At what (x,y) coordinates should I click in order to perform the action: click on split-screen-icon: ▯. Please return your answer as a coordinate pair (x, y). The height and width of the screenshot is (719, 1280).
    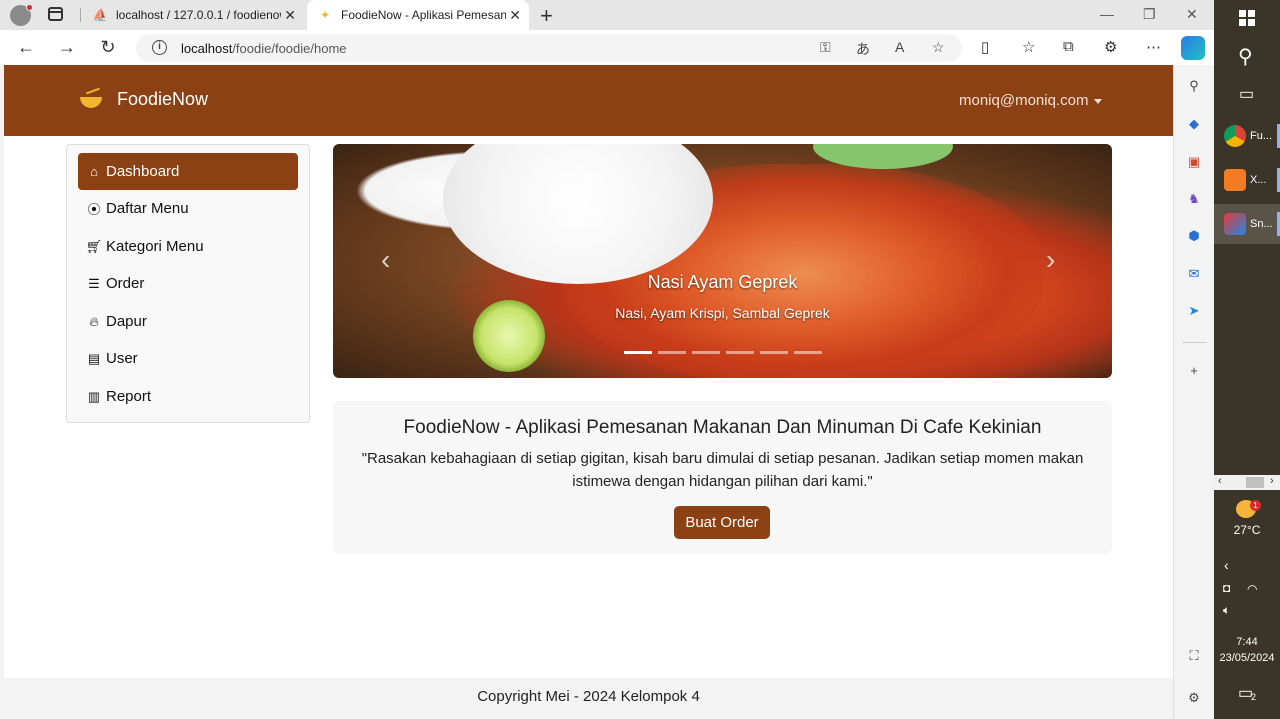
    Looking at the image, I should click on (985, 47).